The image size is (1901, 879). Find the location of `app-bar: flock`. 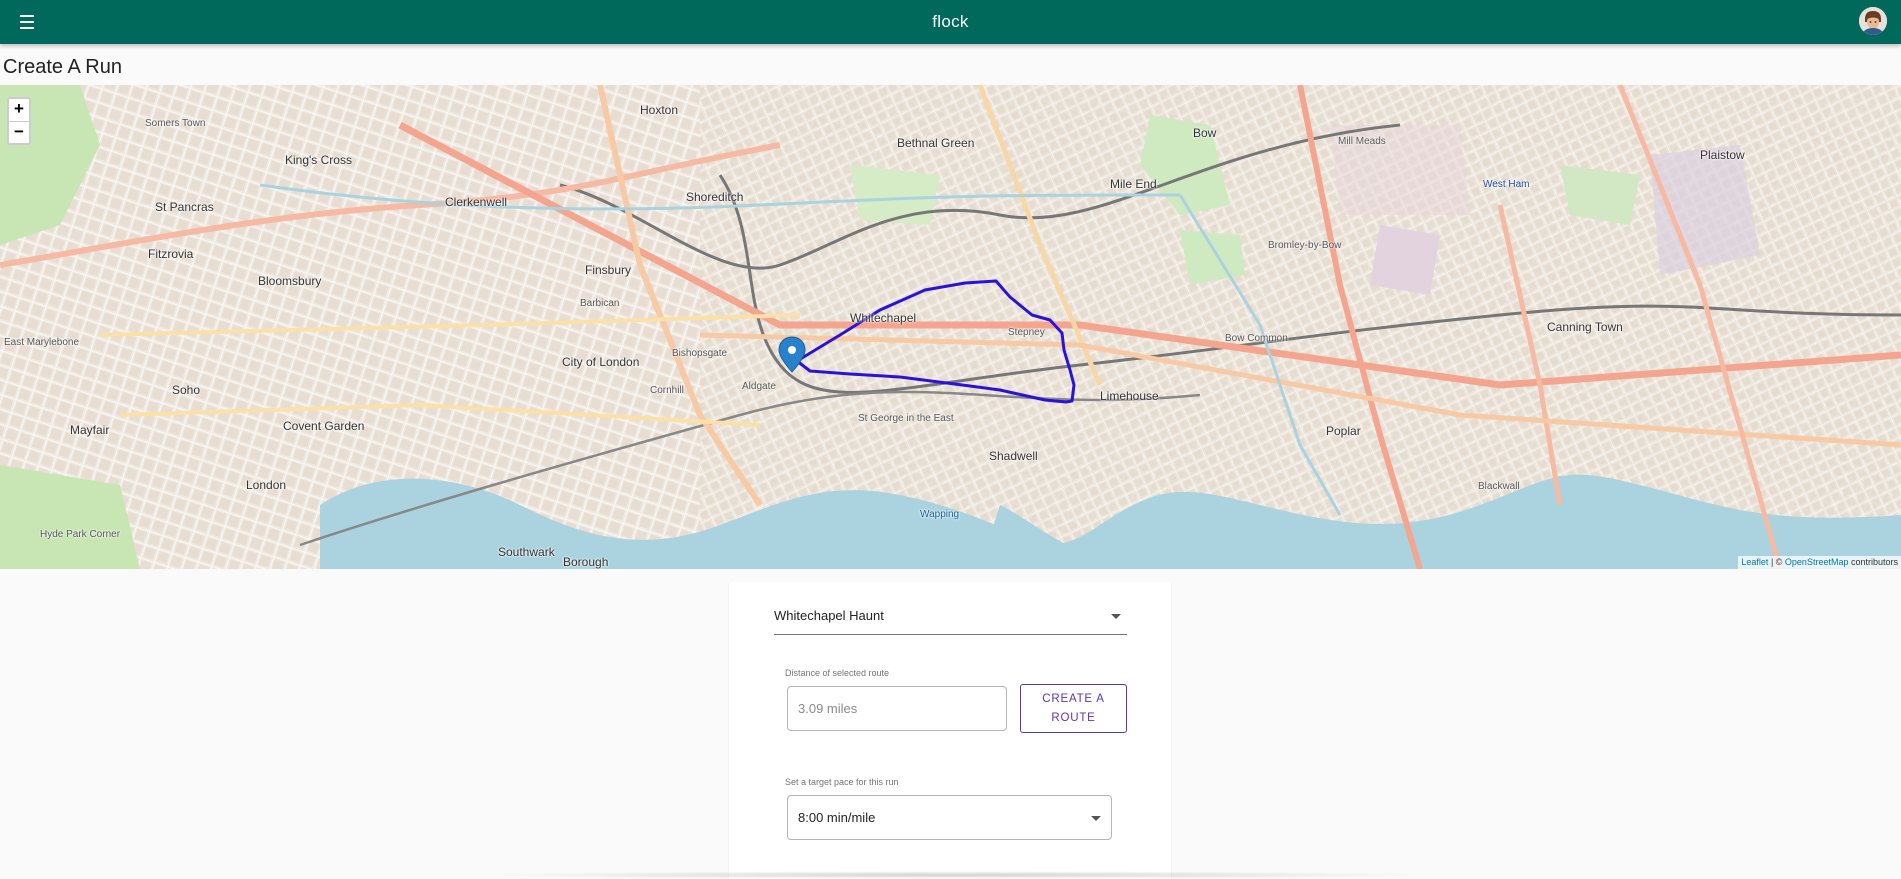

app-bar: flock is located at coordinates (950, 22).